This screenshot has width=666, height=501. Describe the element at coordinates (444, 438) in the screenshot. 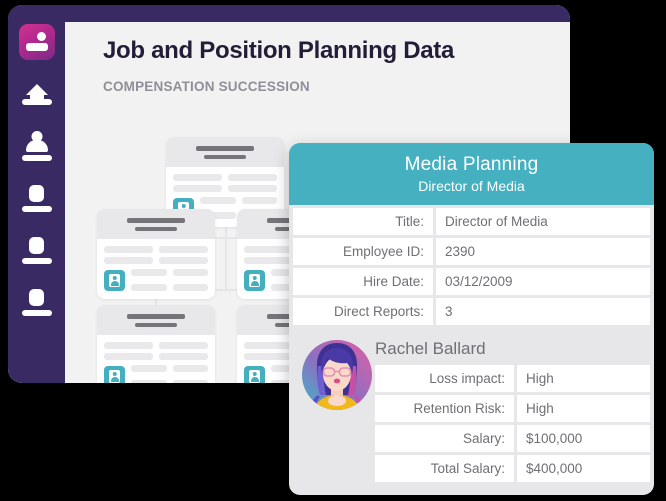

I see `field-label: Salary:` at that location.